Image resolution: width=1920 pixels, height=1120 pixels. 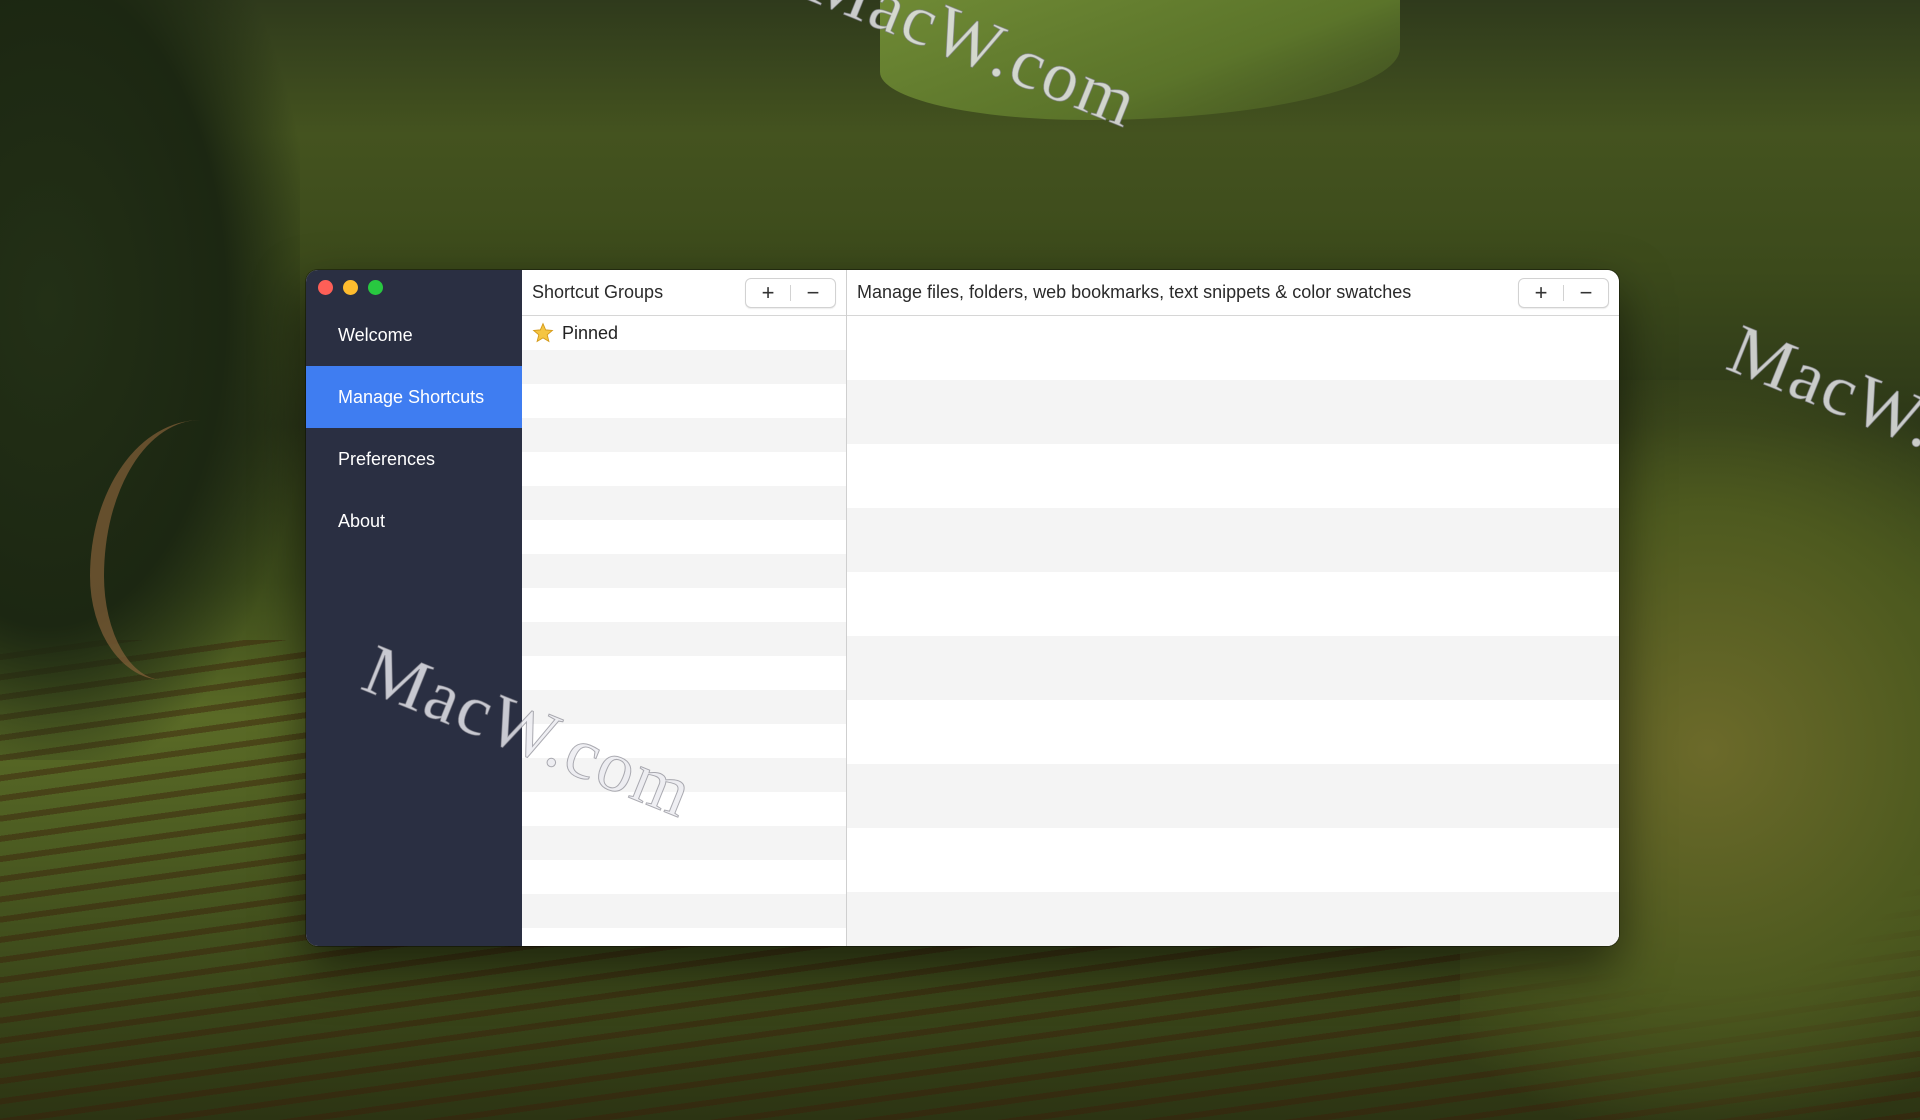 What do you see at coordinates (590, 332) in the screenshot?
I see `list-item-label: Pinned` at bounding box center [590, 332].